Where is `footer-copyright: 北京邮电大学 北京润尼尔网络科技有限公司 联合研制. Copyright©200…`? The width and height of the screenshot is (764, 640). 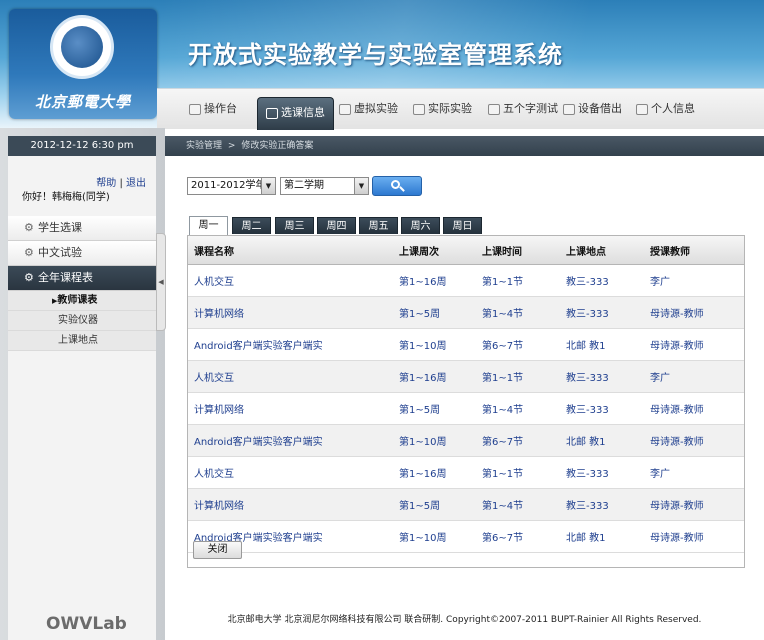 footer-copyright: 北京邮电大学 北京润尼尔网络科技有限公司 联合研制. Copyright©200… is located at coordinates (464, 620).